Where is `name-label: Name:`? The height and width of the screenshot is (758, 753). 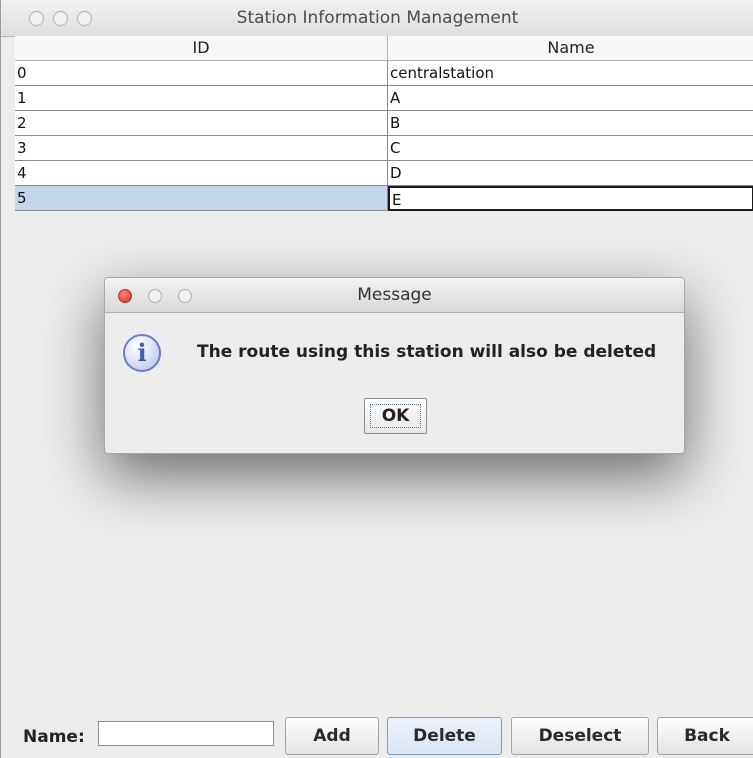 name-label: Name: is located at coordinates (54, 737).